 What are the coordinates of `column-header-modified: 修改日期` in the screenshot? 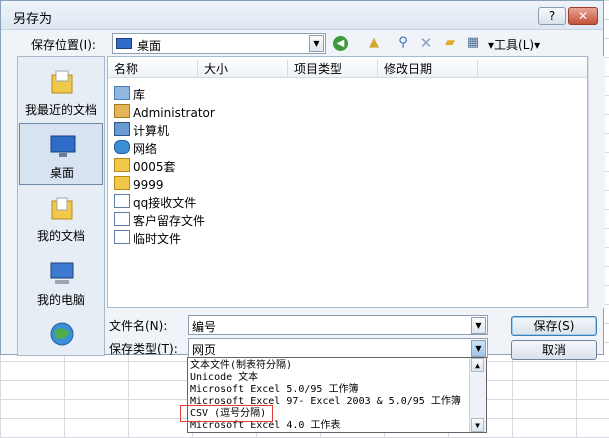 It's located at (428, 68).